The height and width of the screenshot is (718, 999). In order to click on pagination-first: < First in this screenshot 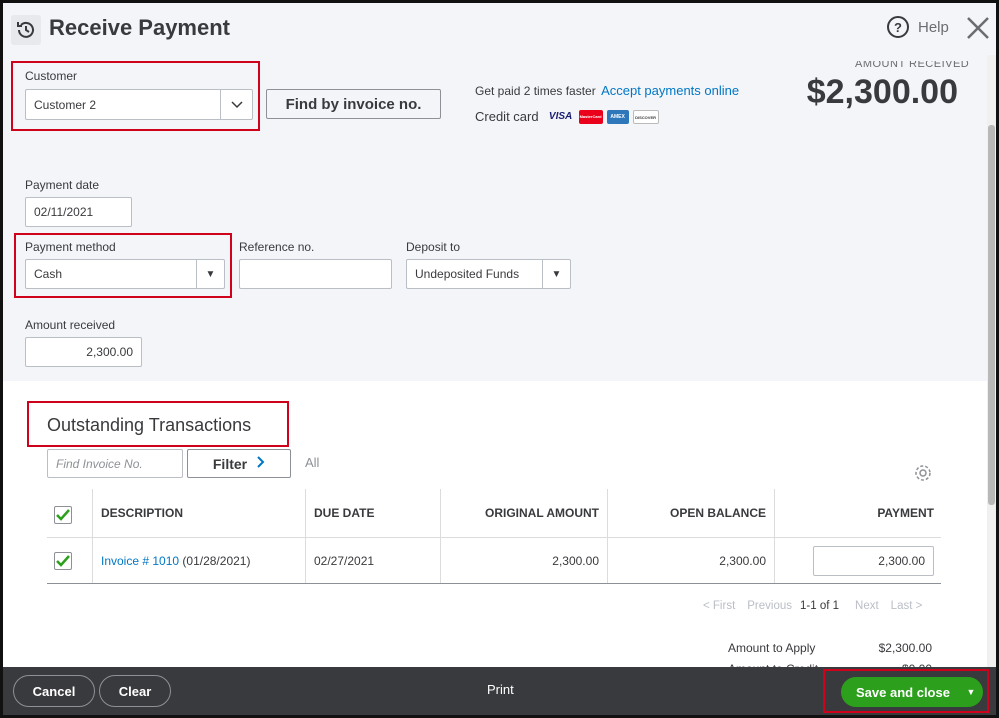, I will do `click(719, 606)`.